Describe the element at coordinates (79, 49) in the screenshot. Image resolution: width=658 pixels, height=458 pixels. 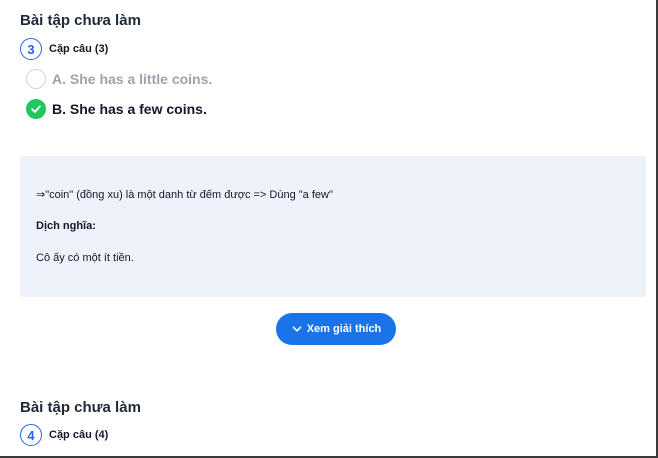
I see `question-label: Cặp câu (3)` at that location.